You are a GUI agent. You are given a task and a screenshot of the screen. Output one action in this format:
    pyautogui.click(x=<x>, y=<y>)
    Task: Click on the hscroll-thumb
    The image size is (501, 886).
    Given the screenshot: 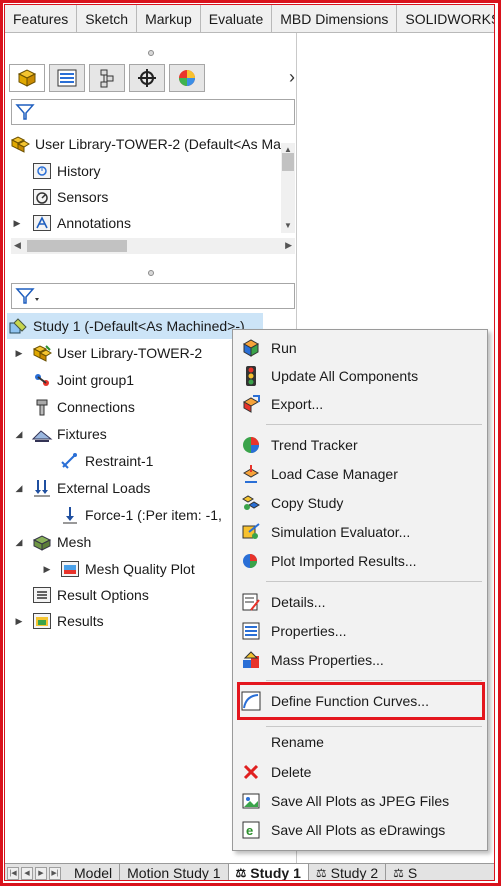 What is the action you would take?
    pyautogui.click(x=77, y=246)
    